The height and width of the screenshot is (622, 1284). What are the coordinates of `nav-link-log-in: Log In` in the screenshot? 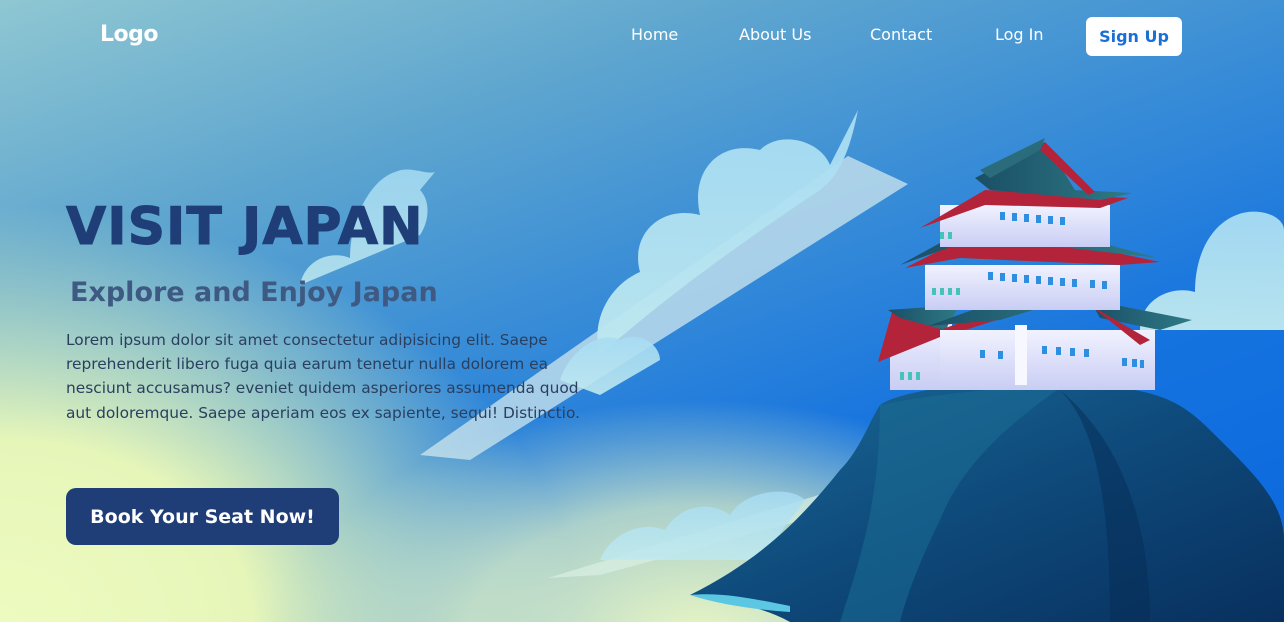 It's located at (1019, 34).